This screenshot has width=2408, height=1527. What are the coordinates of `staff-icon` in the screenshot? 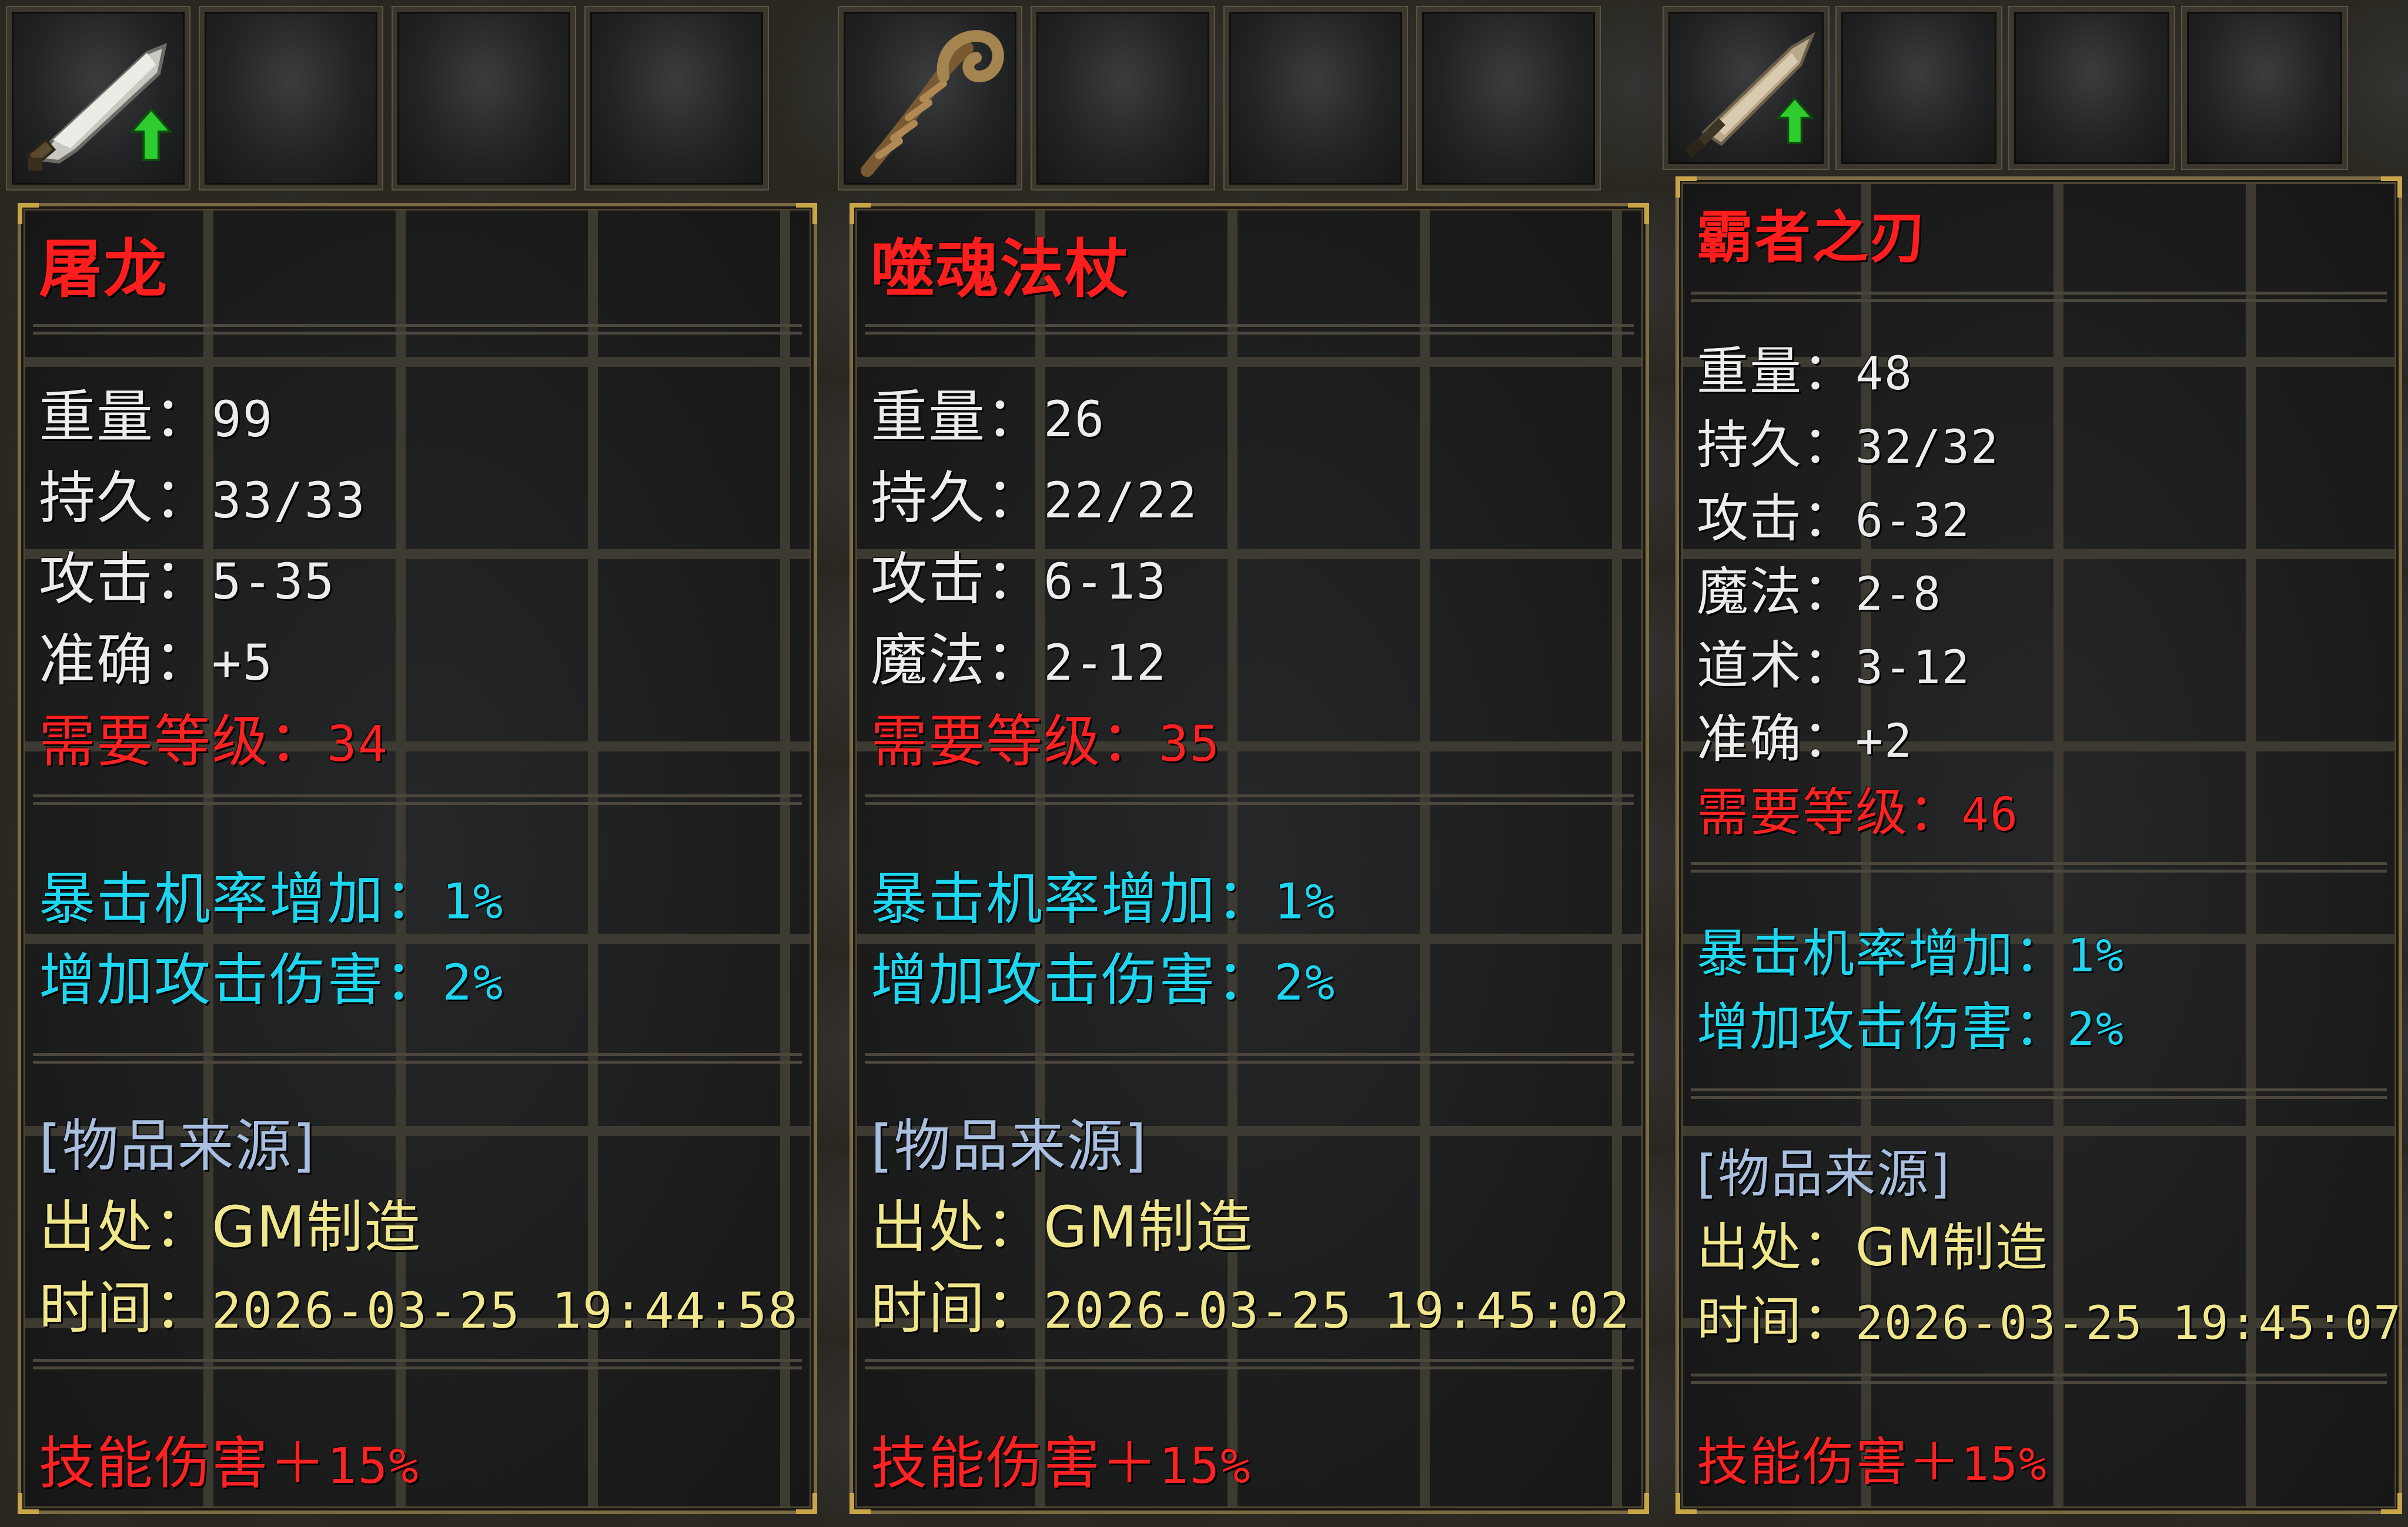 It's located at (932, 104).